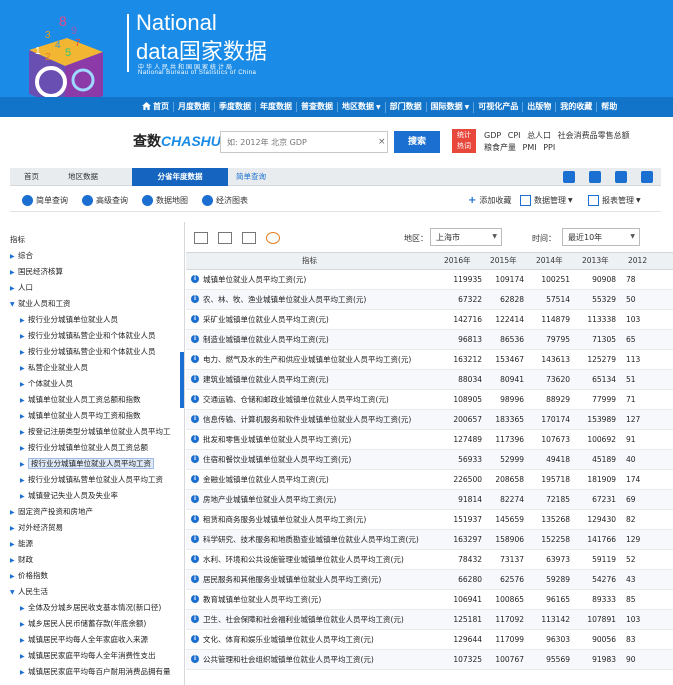  What do you see at coordinates (225, 200) in the screenshot?
I see `economic-charts-tool: 经济图表` at bounding box center [225, 200].